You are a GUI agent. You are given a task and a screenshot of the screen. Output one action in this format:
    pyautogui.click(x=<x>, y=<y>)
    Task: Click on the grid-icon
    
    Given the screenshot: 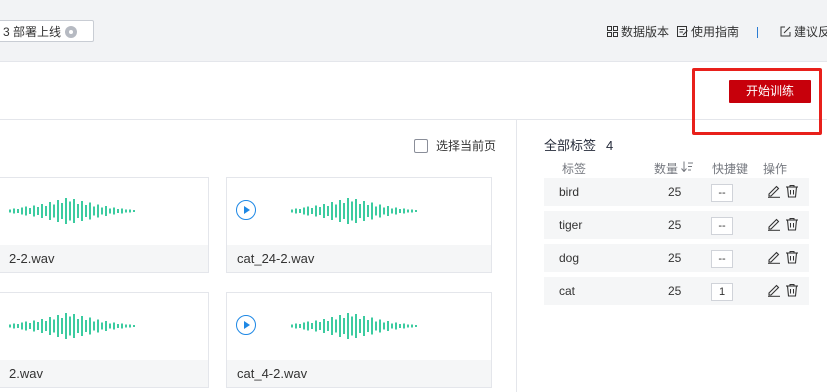 What is the action you would take?
    pyautogui.click(x=612, y=31)
    